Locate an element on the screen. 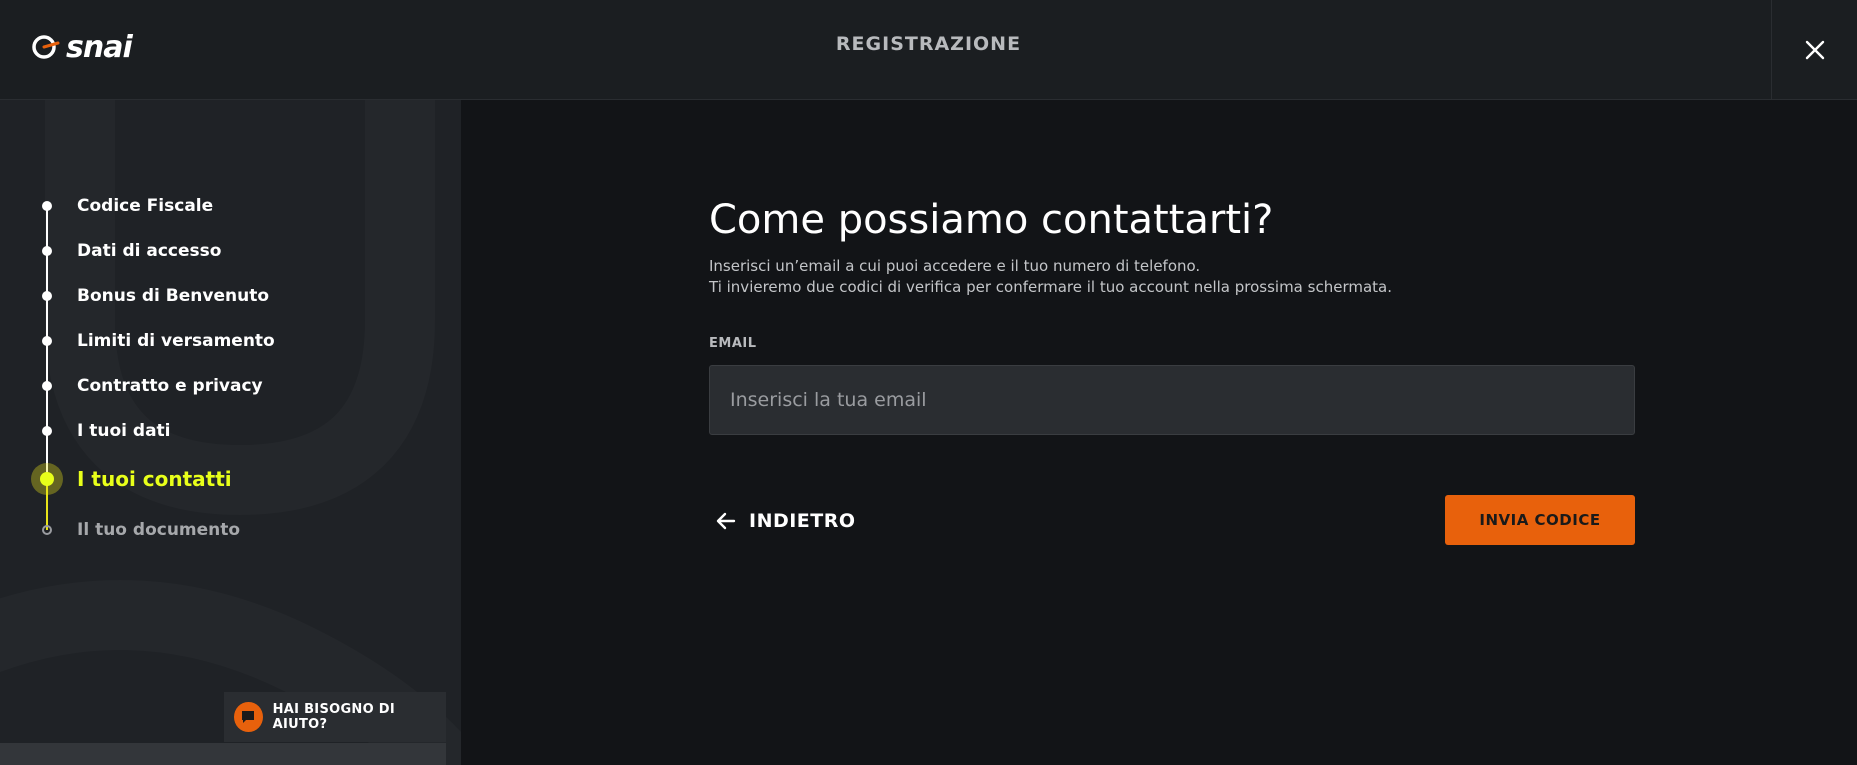 Image resolution: width=1857 pixels, height=765 pixels. step-dot-current is located at coordinates (47, 479).